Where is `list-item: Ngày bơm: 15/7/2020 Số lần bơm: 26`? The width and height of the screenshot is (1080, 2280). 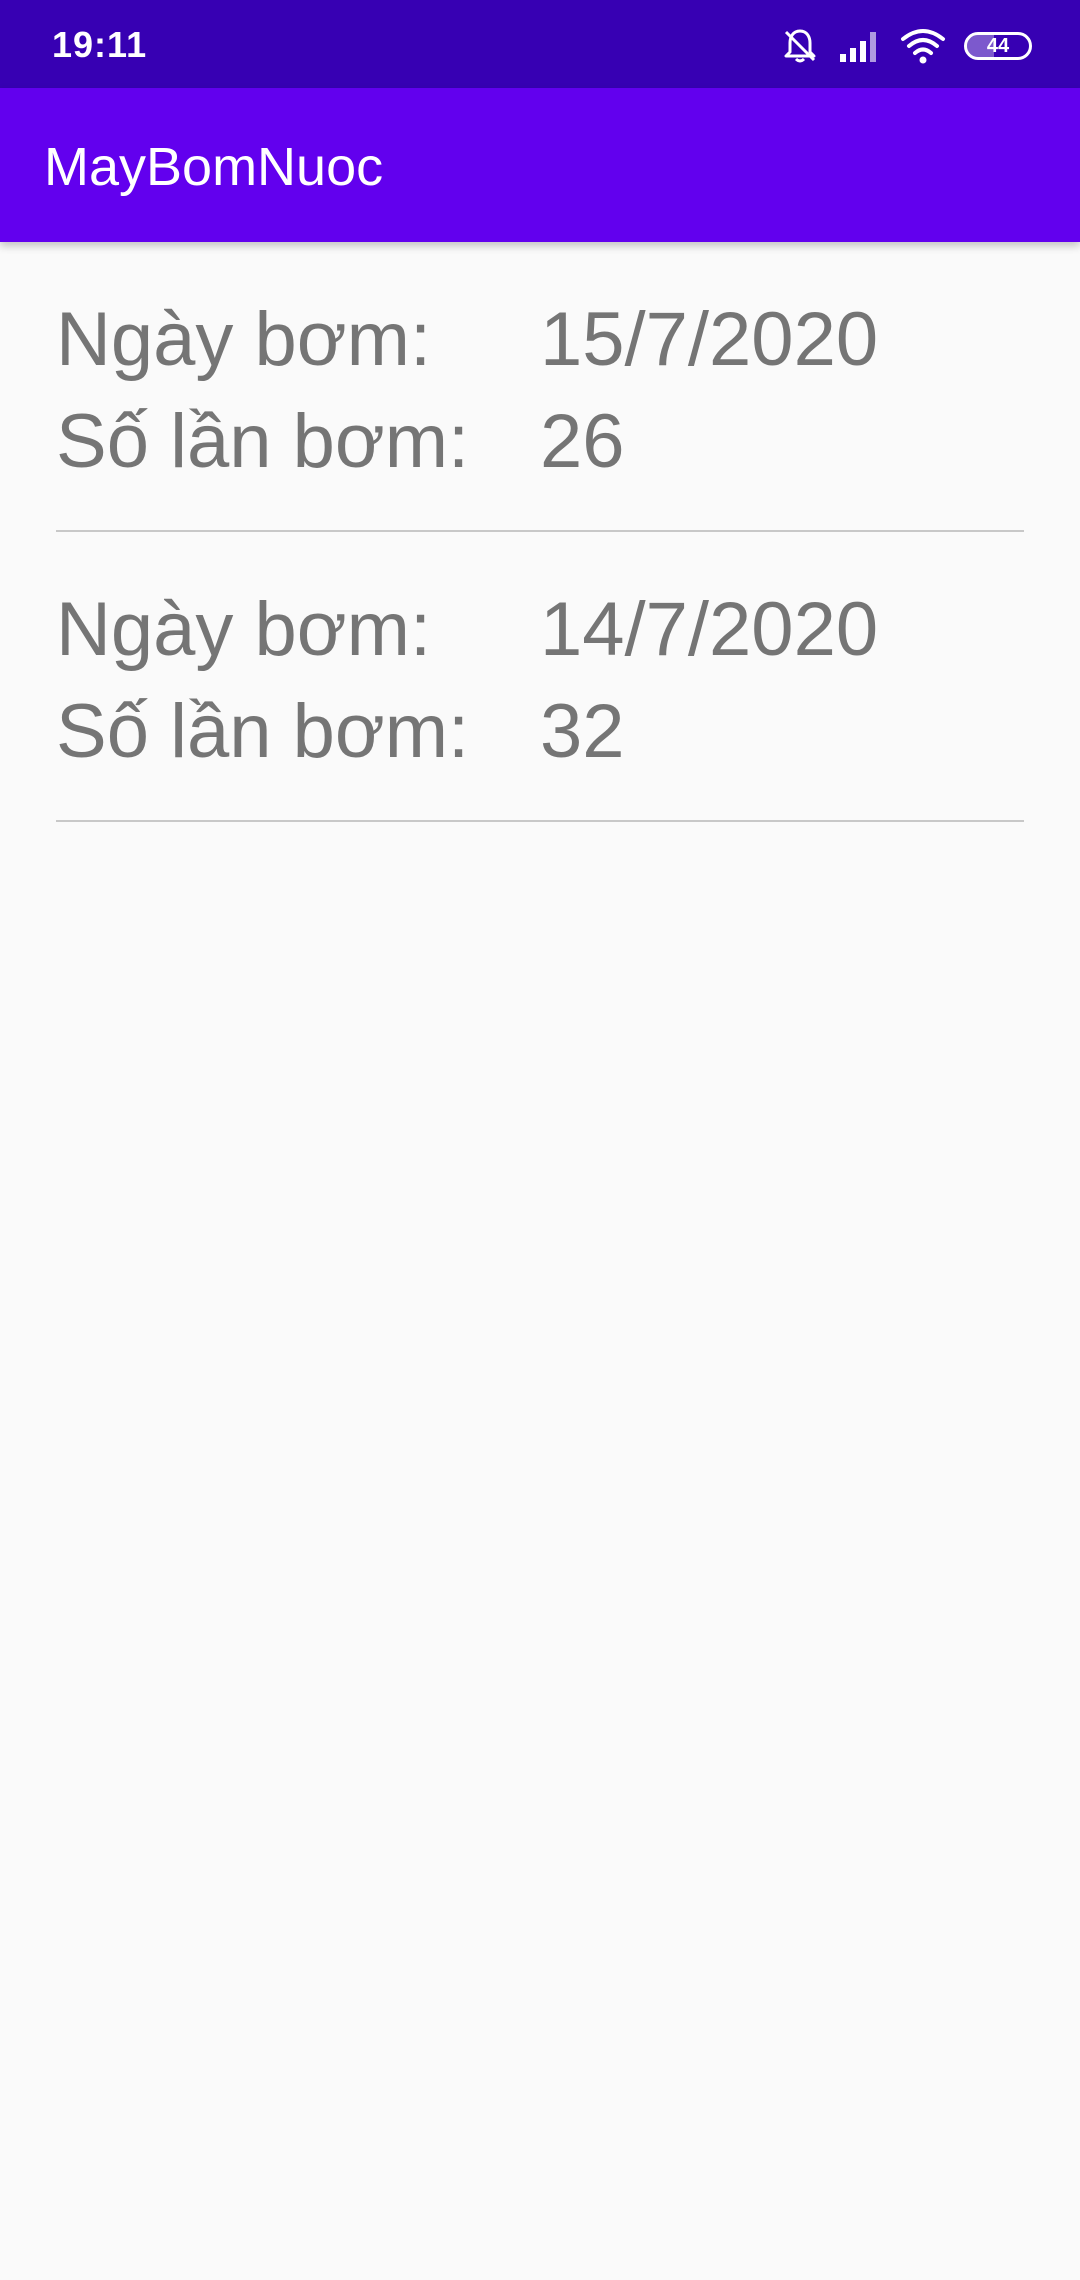 list-item: Ngày bơm: 15/7/2020 Số lần bơm: 26 is located at coordinates (540, 387).